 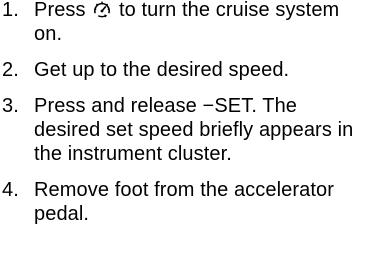 I want to click on step-2-text: Get up to the desired speed., so click(x=162, y=70).